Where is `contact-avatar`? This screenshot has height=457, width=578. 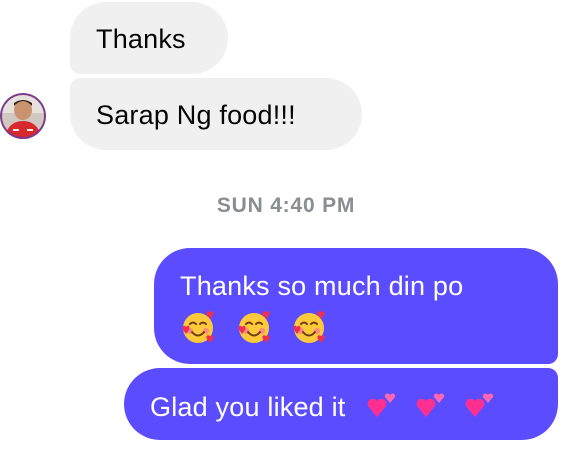
contact-avatar is located at coordinates (23, 116).